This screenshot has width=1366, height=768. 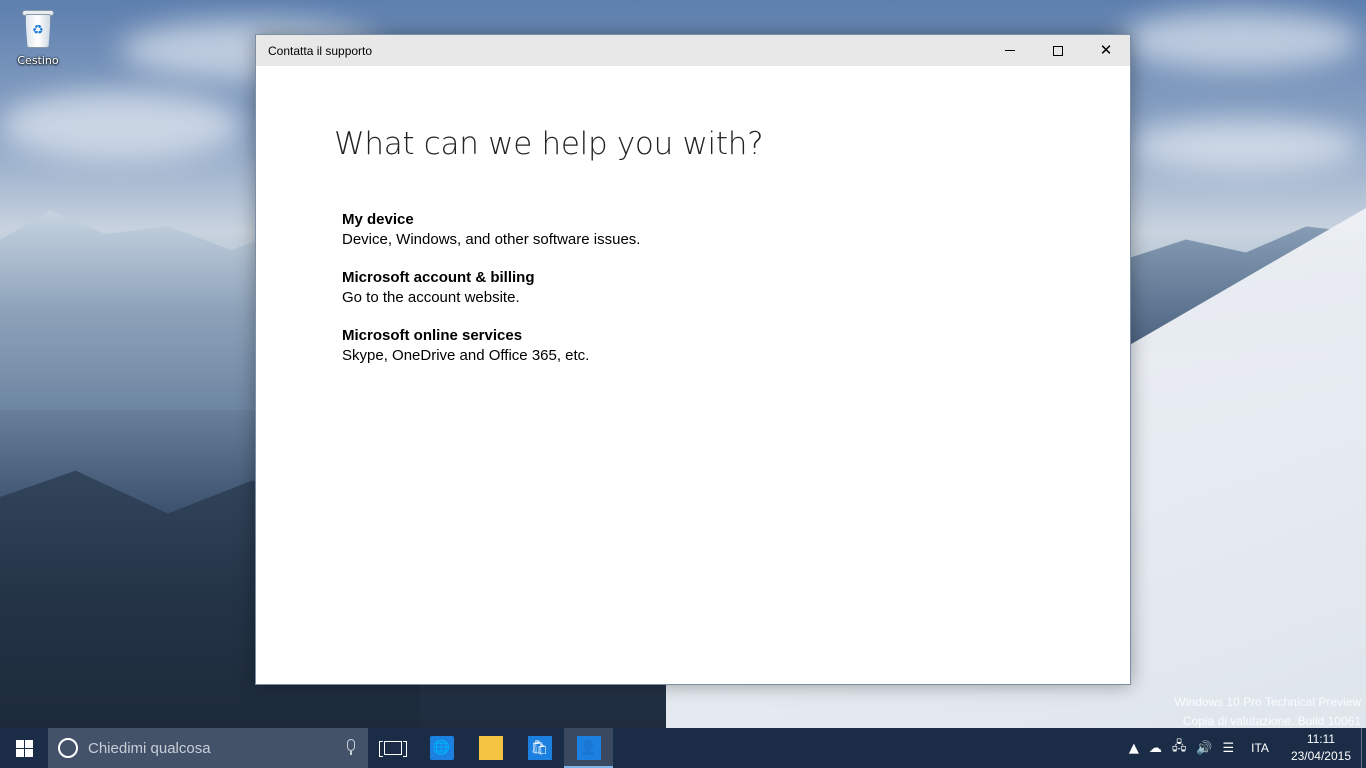 What do you see at coordinates (683, 748) in the screenshot?
I see `taskbar: 🌐 🛍 👤 ▲ ☁ 🖧 🔊 ☰ ITA 11:11 23/04/2015` at bounding box center [683, 748].